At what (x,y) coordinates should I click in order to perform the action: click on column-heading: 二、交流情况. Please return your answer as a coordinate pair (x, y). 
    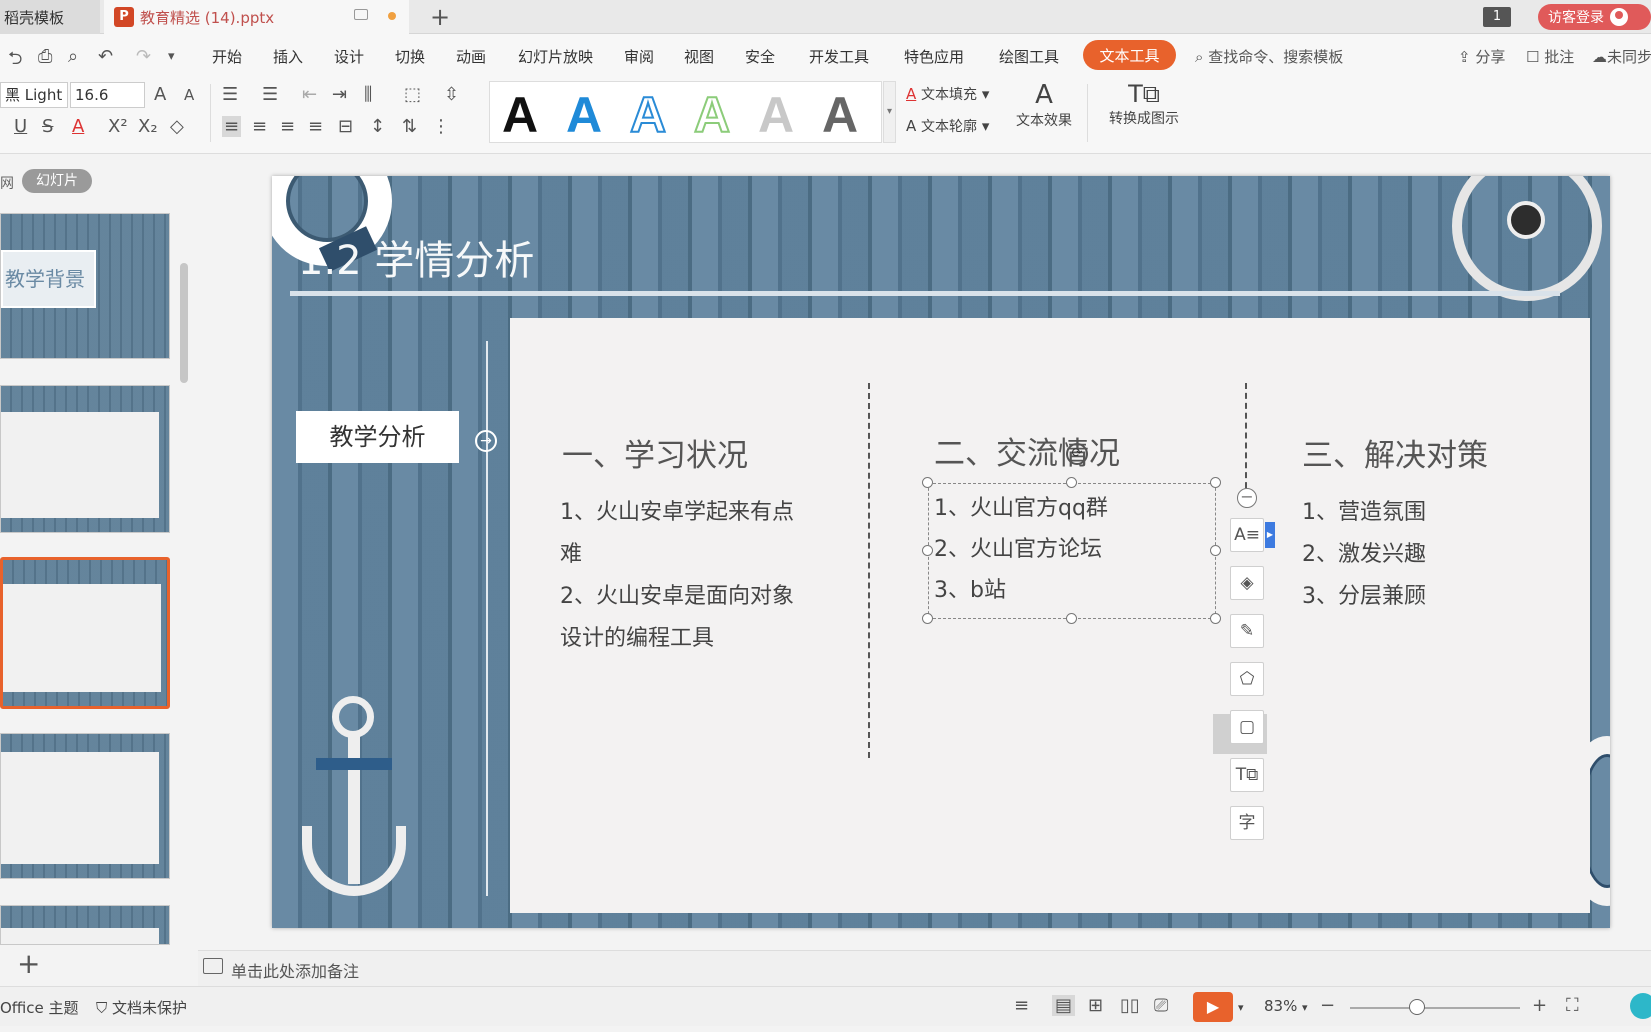
    Looking at the image, I should click on (1027, 450).